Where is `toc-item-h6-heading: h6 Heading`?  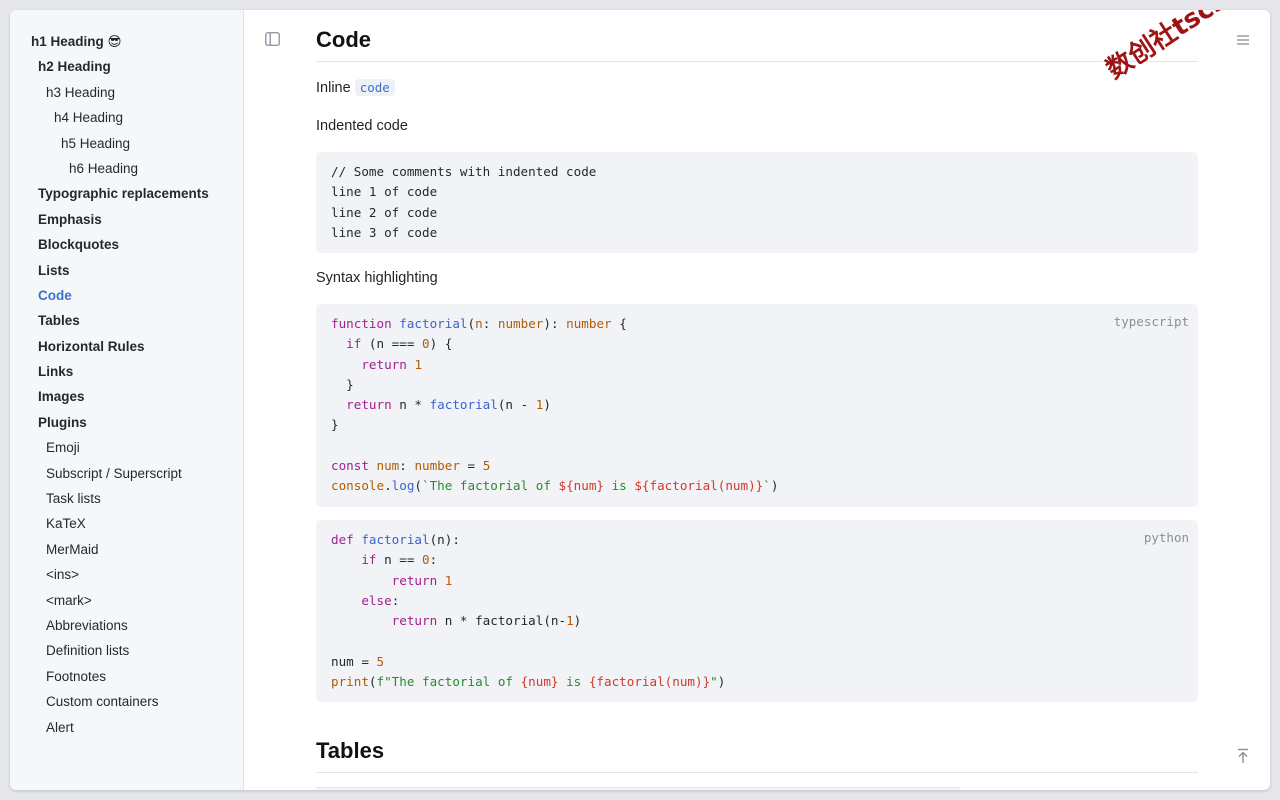
toc-item-h6-heading: h6 Heading is located at coordinates (126, 170).